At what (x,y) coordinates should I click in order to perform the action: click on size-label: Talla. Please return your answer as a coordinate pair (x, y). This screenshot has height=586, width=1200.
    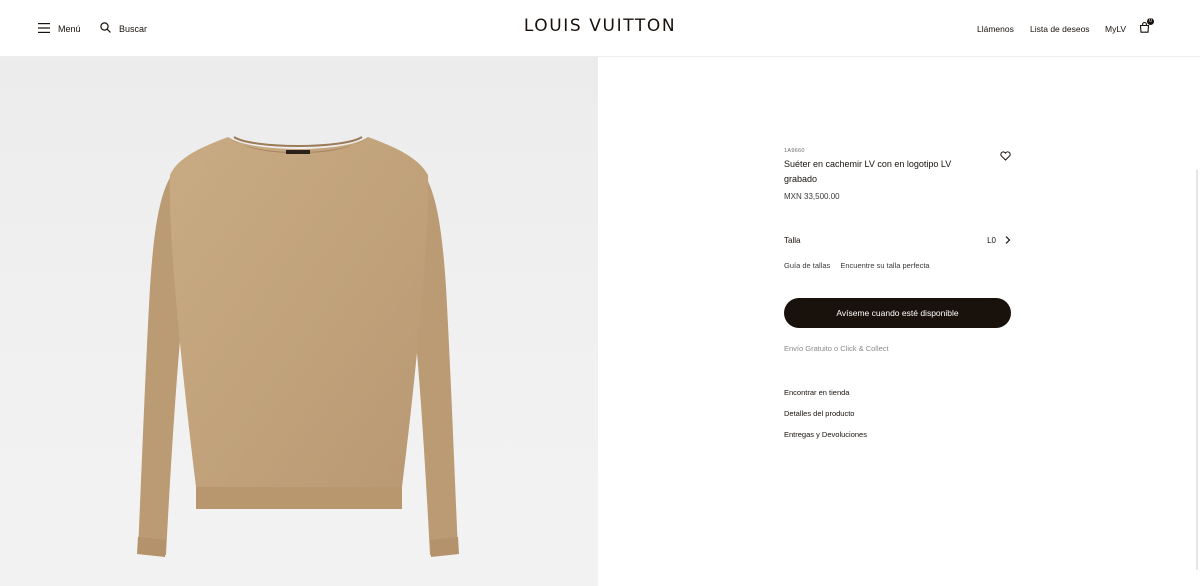
    Looking at the image, I should click on (792, 240).